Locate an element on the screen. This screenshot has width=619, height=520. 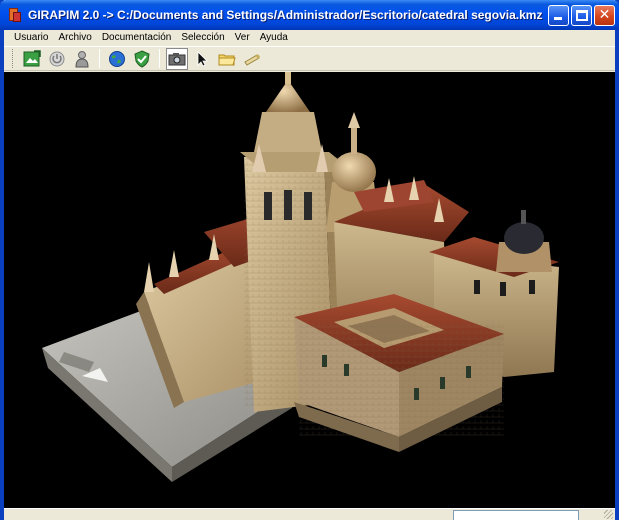
security-button is located at coordinates (142, 59).